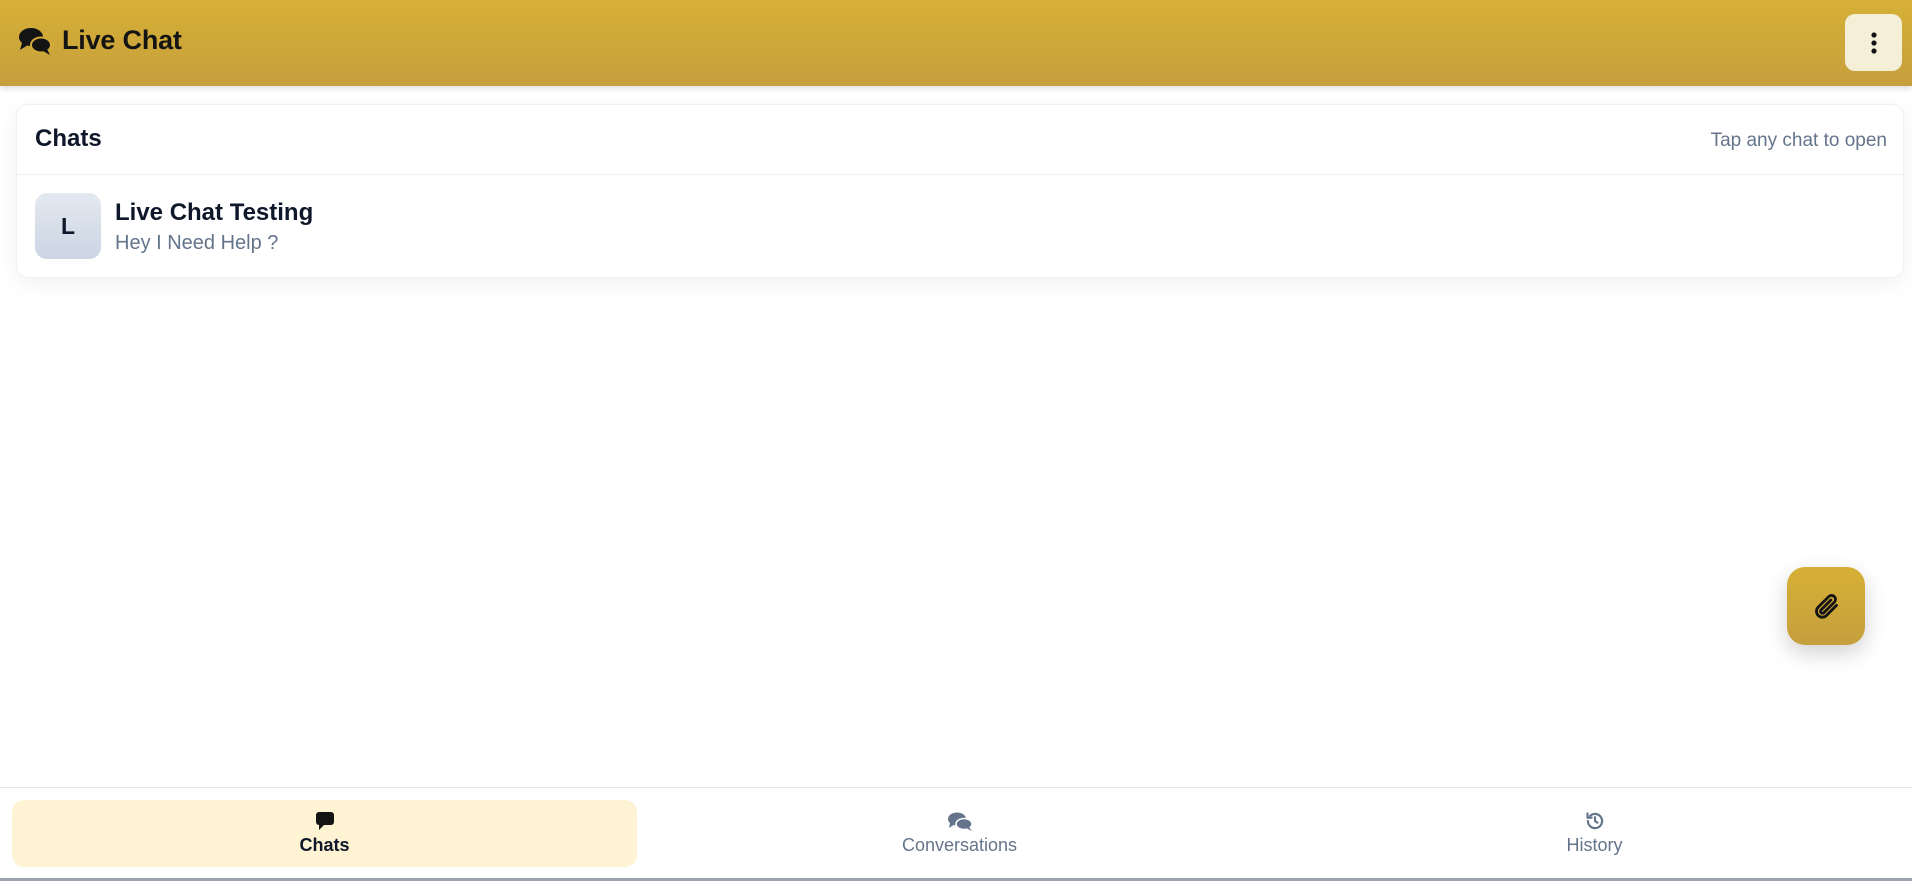 Image resolution: width=1912 pixels, height=881 pixels. What do you see at coordinates (1594, 833) in the screenshot?
I see `tab-history: History` at bounding box center [1594, 833].